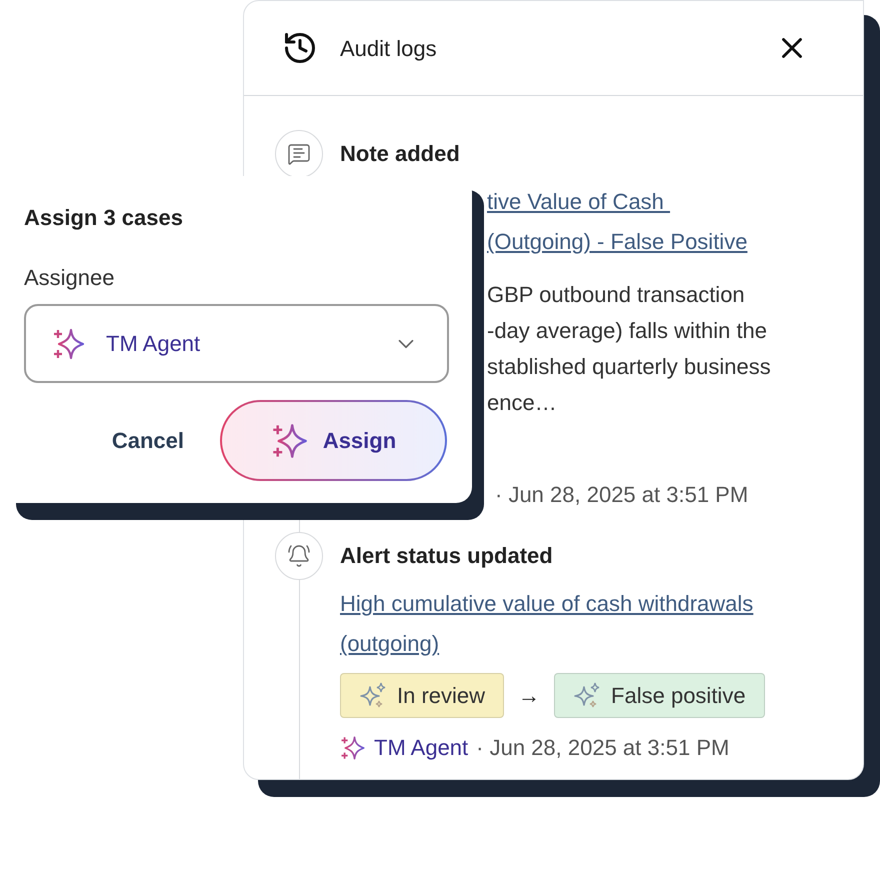 The height and width of the screenshot is (880, 880). I want to click on note-text: -day average) falls within the, so click(627, 331).